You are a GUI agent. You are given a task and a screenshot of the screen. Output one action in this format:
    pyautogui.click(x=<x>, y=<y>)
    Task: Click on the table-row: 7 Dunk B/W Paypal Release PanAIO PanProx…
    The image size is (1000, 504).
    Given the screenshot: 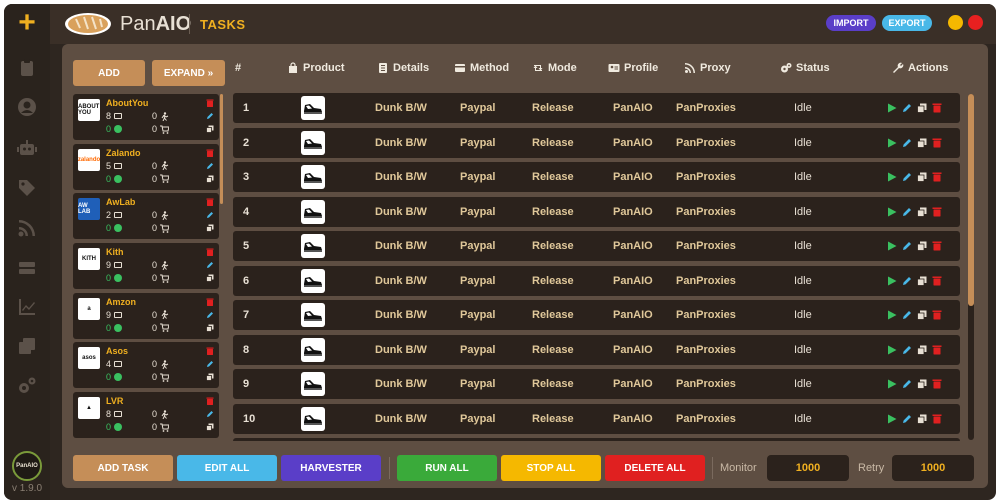 What is the action you would take?
    pyautogui.click(x=596, y=315)
    